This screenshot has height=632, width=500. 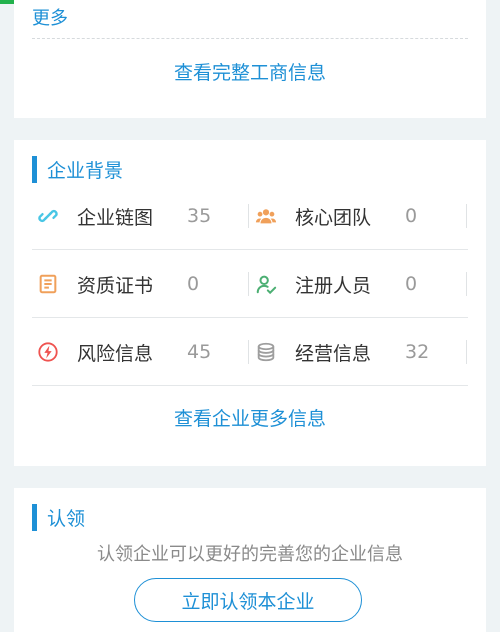 What do you see at coordinates (248, 600) in the screenshot?
I see `claim-company-button: 立即认领本企业` at bounding box center [248, 600].